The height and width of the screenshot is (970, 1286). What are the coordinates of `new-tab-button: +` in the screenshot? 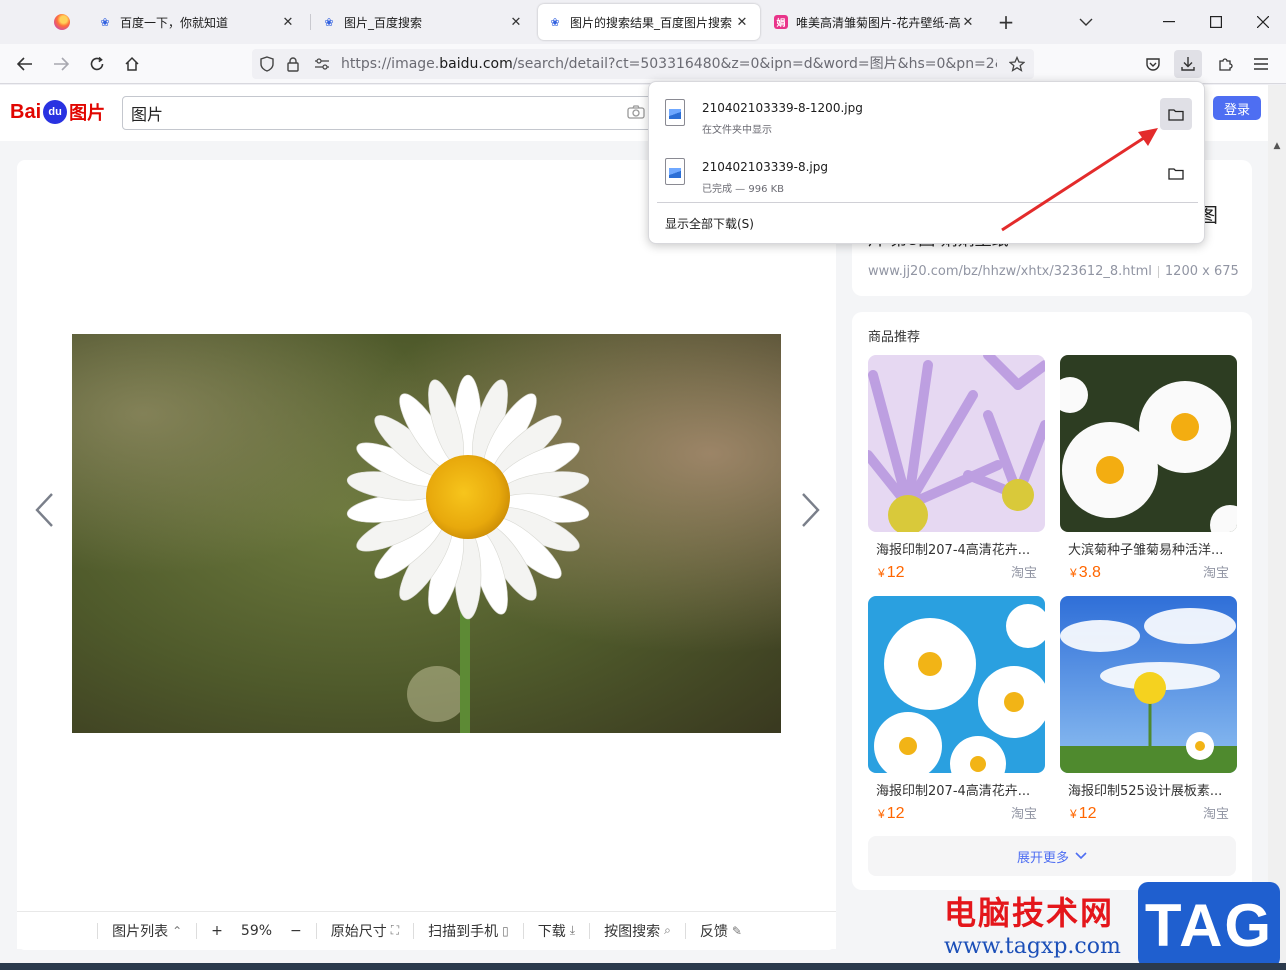 It's located at (1006, 22).